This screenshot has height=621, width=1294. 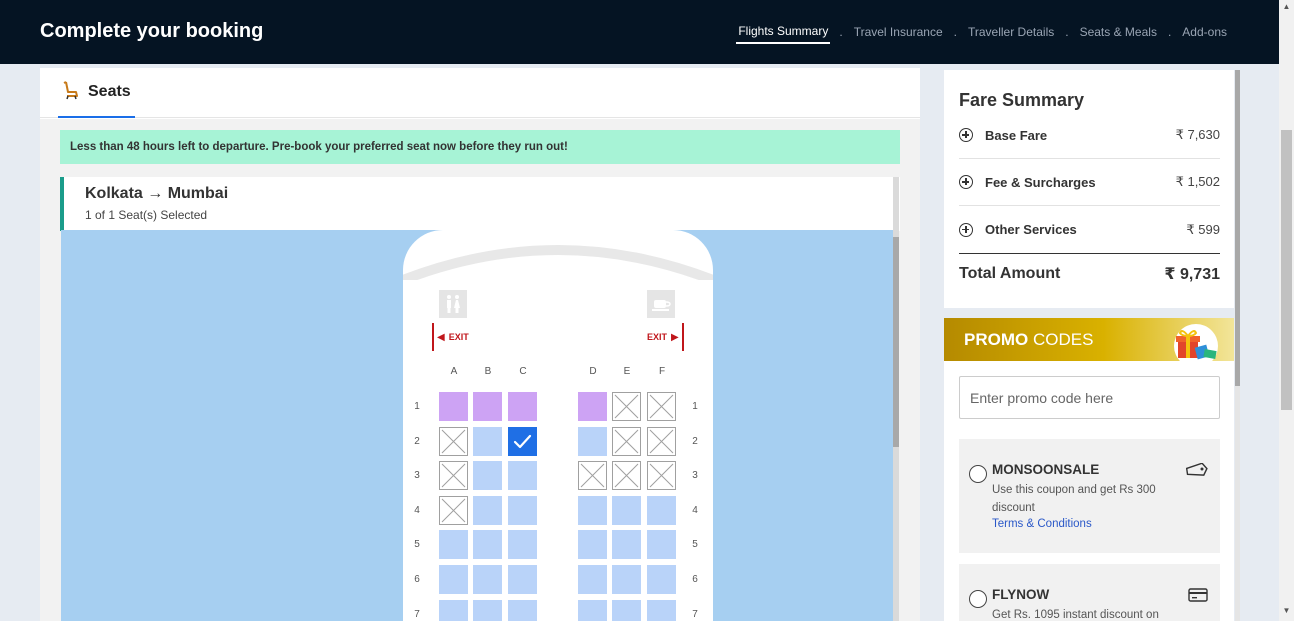 I want to click on seat-row-number-left: 2, so click(x=417, y=441).